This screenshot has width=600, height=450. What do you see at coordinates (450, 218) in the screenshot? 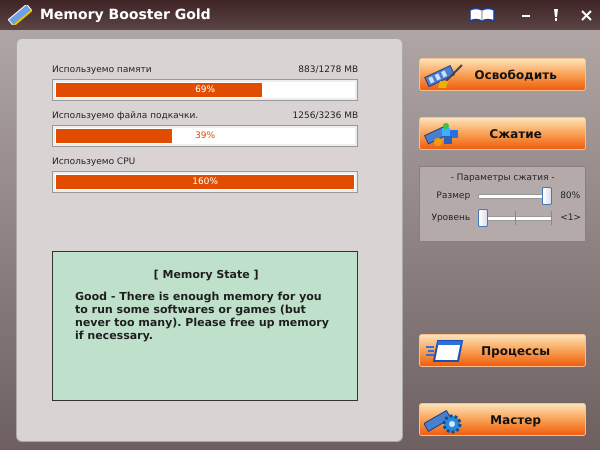
I see `slider-label: Уровень` at bounding box center [450, 218].